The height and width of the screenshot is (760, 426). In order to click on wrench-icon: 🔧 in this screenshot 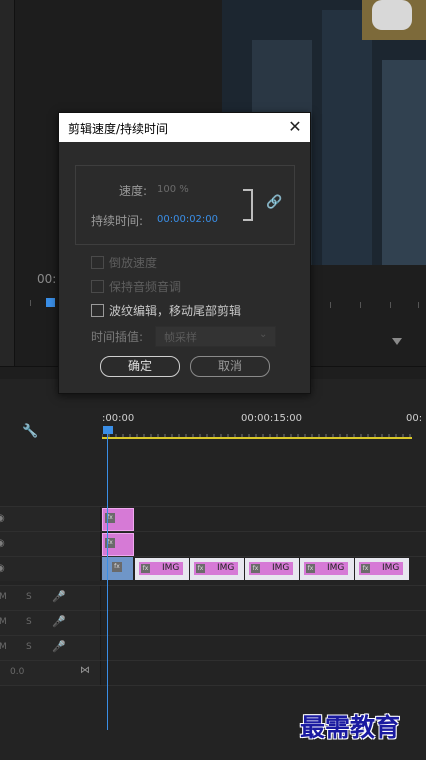, I will do `click(30, 431)`.